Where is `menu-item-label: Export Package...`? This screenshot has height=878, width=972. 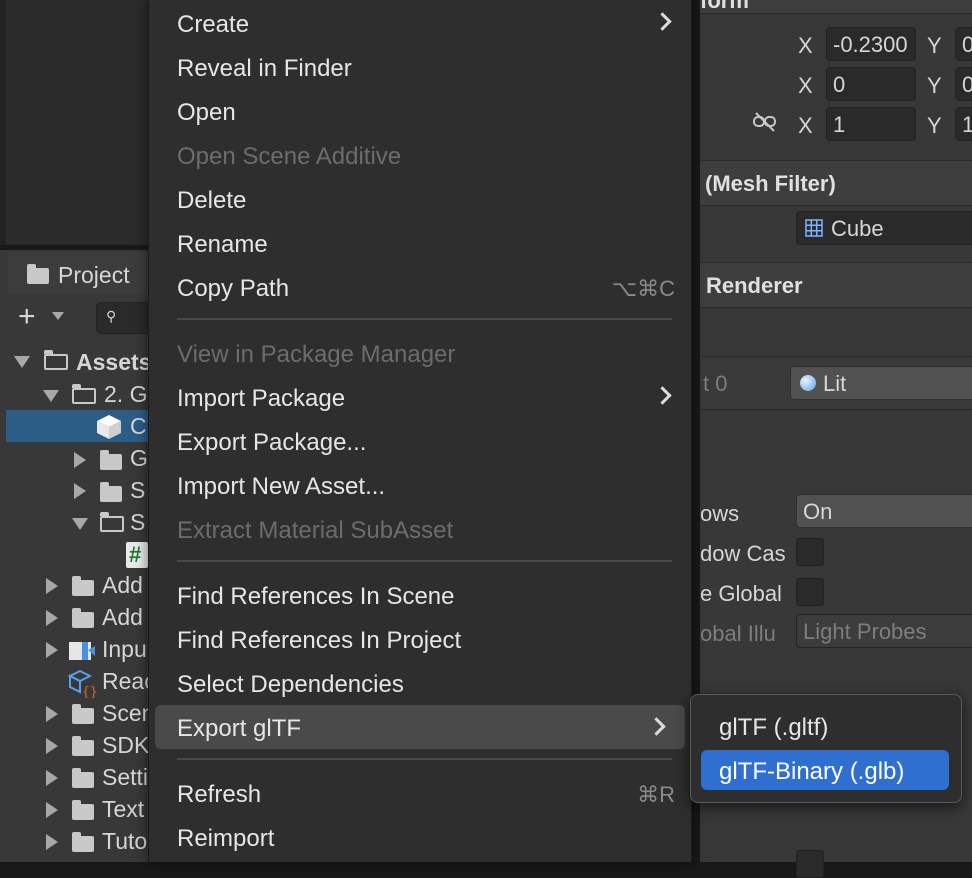 menu-item-label: Export Package... is located at coordinates (272, 442).